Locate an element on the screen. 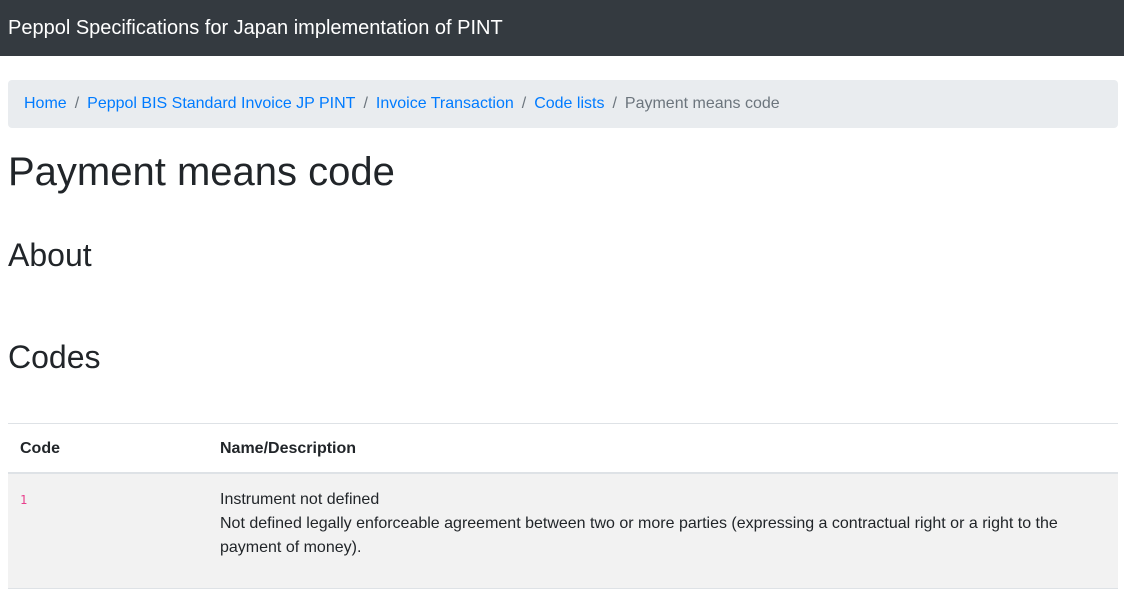  name-description-column-header: Name/Description is located at coordinates (663, 448).